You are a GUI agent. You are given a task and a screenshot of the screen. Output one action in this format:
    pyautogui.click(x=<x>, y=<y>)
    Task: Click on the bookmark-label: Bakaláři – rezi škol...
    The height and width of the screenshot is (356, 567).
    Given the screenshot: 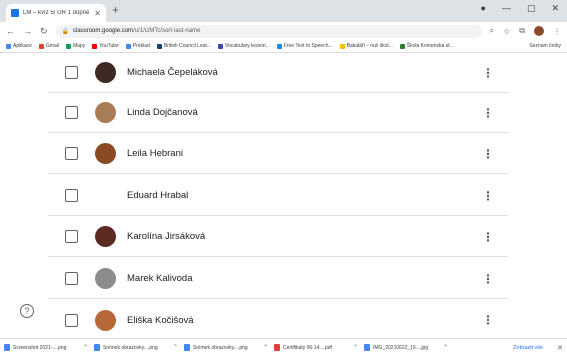 What is the action you would take?
    pyautogui.click(x=369, y=46)
    